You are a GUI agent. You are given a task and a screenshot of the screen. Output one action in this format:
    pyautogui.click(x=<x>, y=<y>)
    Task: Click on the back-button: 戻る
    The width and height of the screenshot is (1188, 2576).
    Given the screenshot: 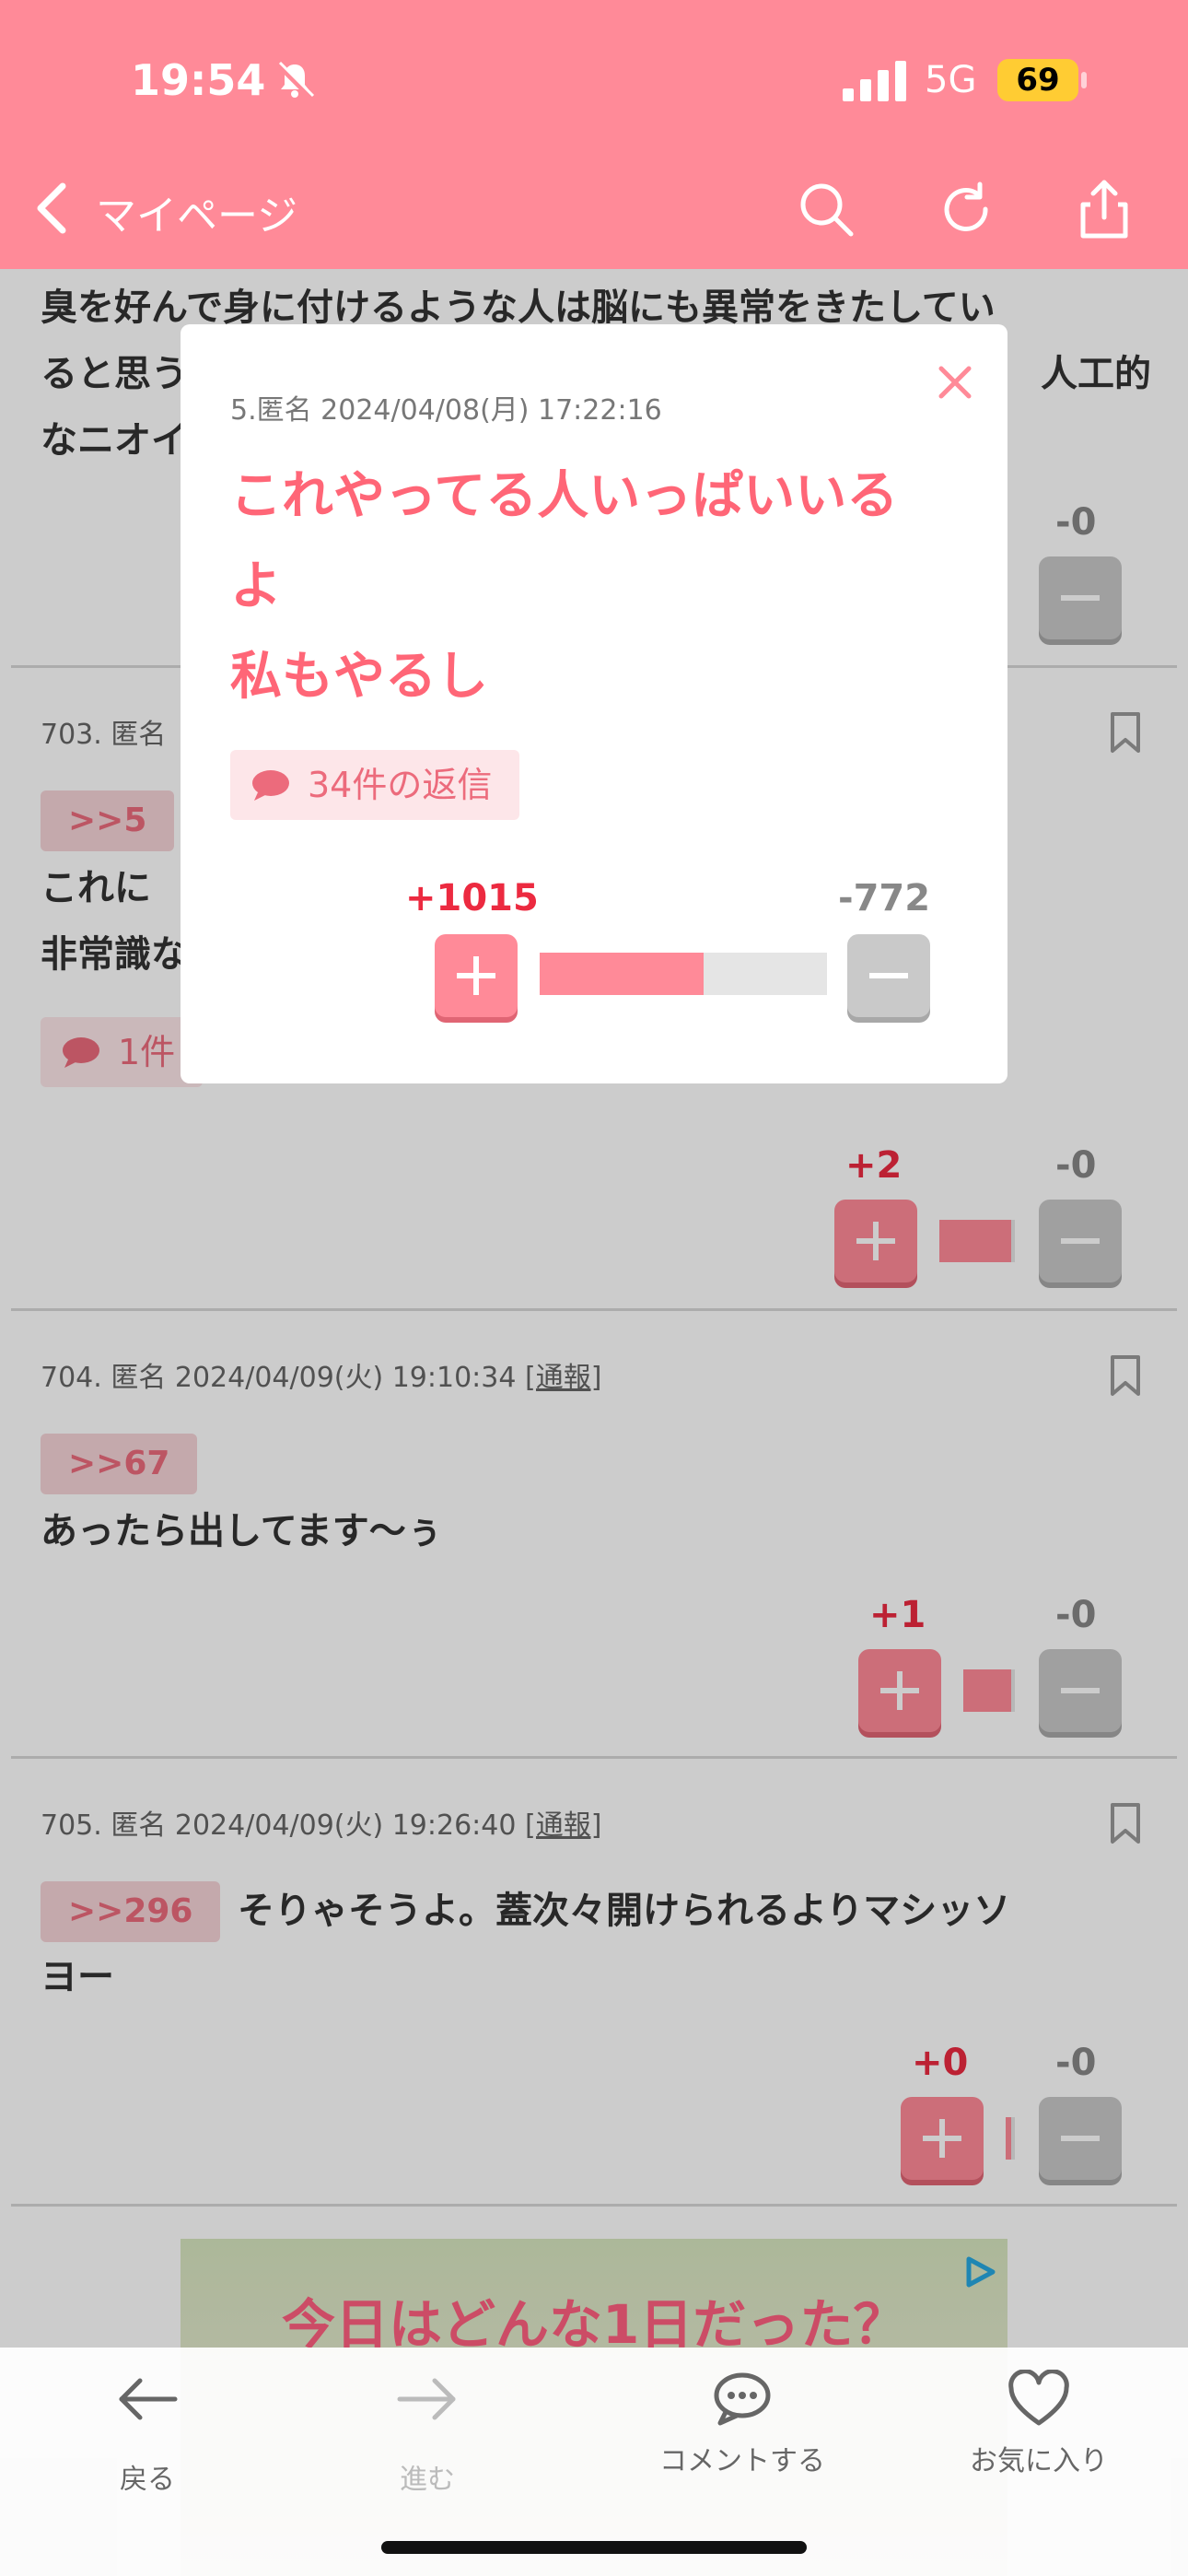 What is the action you would take?
    pyautogui.click(x=147, y=2435)
    